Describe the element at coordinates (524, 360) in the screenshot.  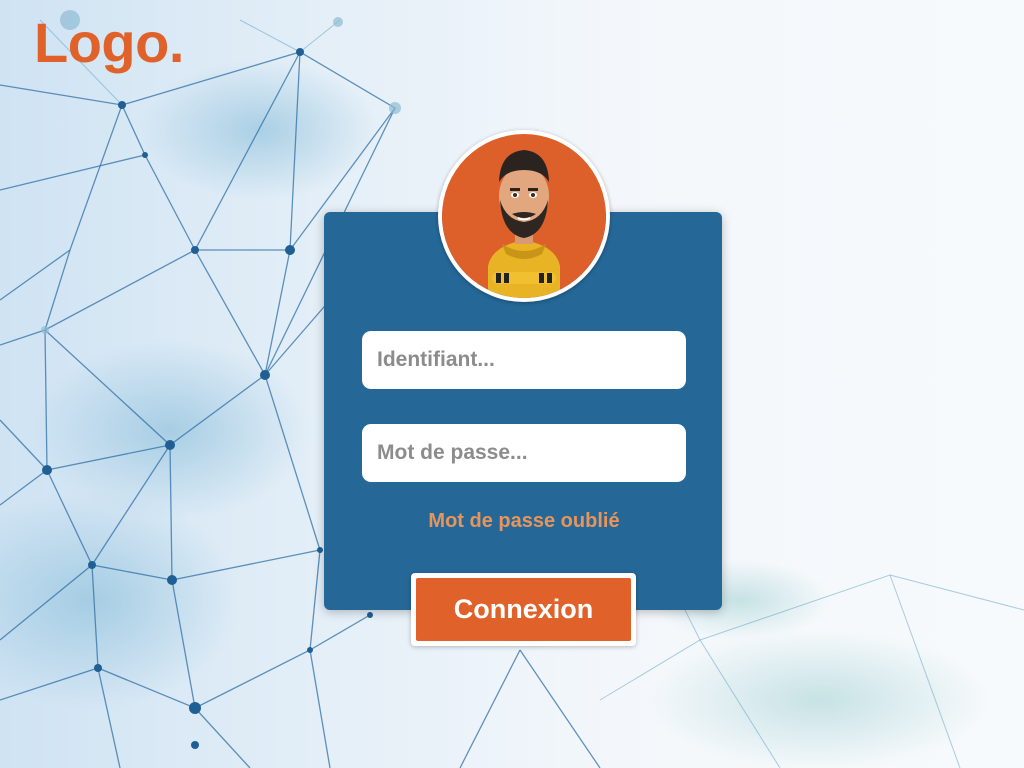
I see `username-input` at that location.